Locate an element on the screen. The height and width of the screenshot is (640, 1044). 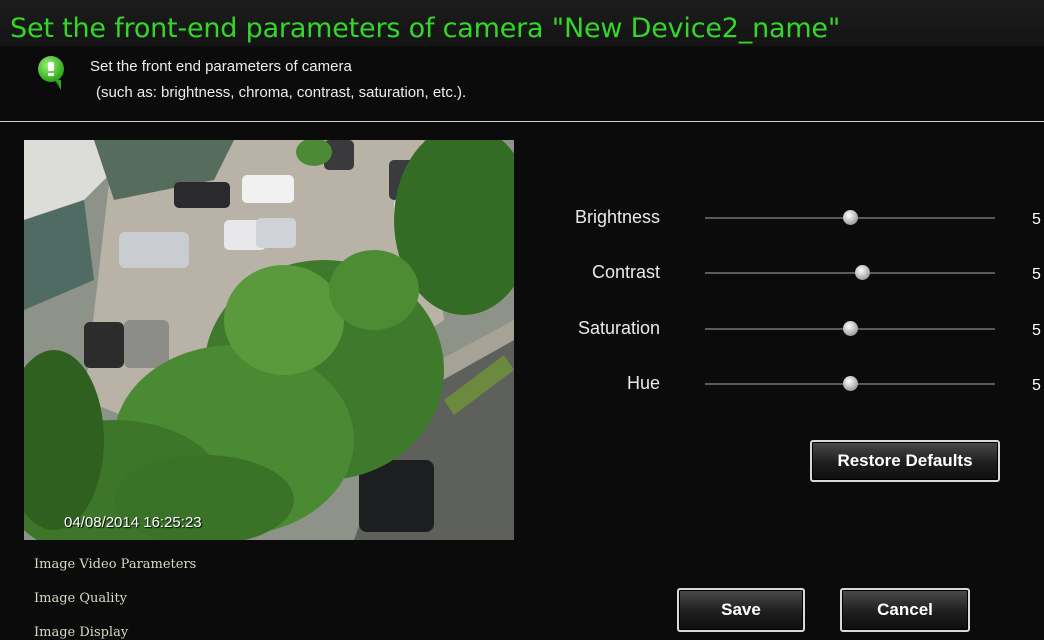
description-line-1: Set the front end parameters of camera is located at coordinates (221, 66).